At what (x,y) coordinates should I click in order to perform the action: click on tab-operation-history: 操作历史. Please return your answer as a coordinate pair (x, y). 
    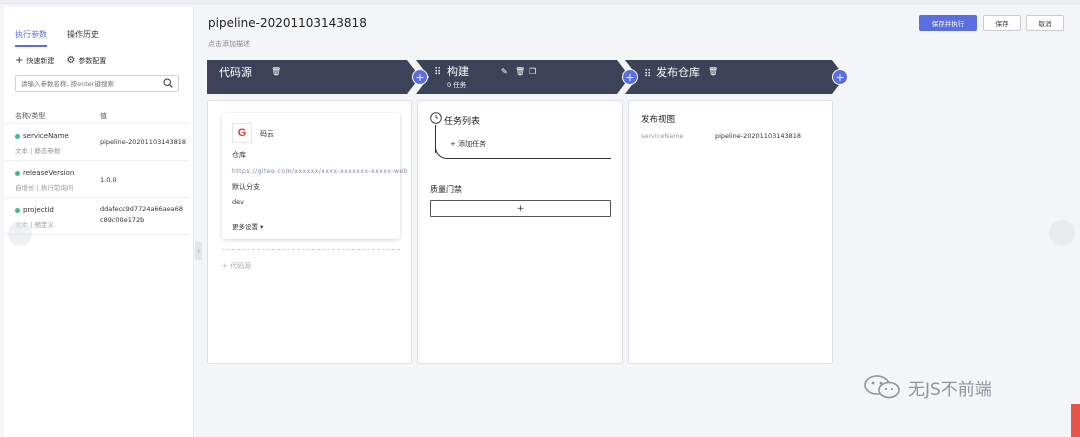
    Looking at the image, I should click on (83, 38).